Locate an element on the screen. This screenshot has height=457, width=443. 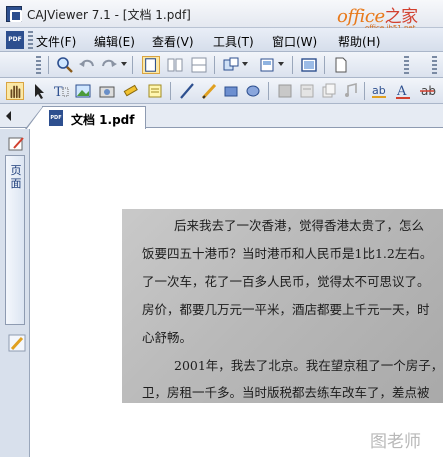
bookmark-edit-icon is located at coordinates (16, 143).